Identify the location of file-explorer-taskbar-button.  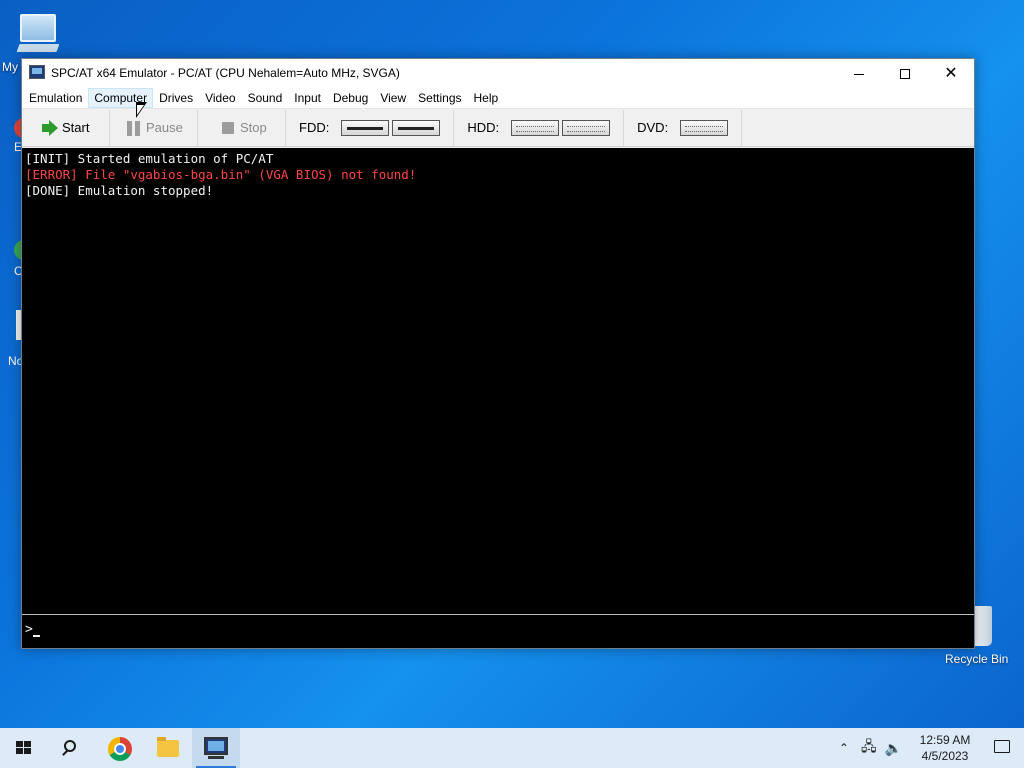
(168, 748).